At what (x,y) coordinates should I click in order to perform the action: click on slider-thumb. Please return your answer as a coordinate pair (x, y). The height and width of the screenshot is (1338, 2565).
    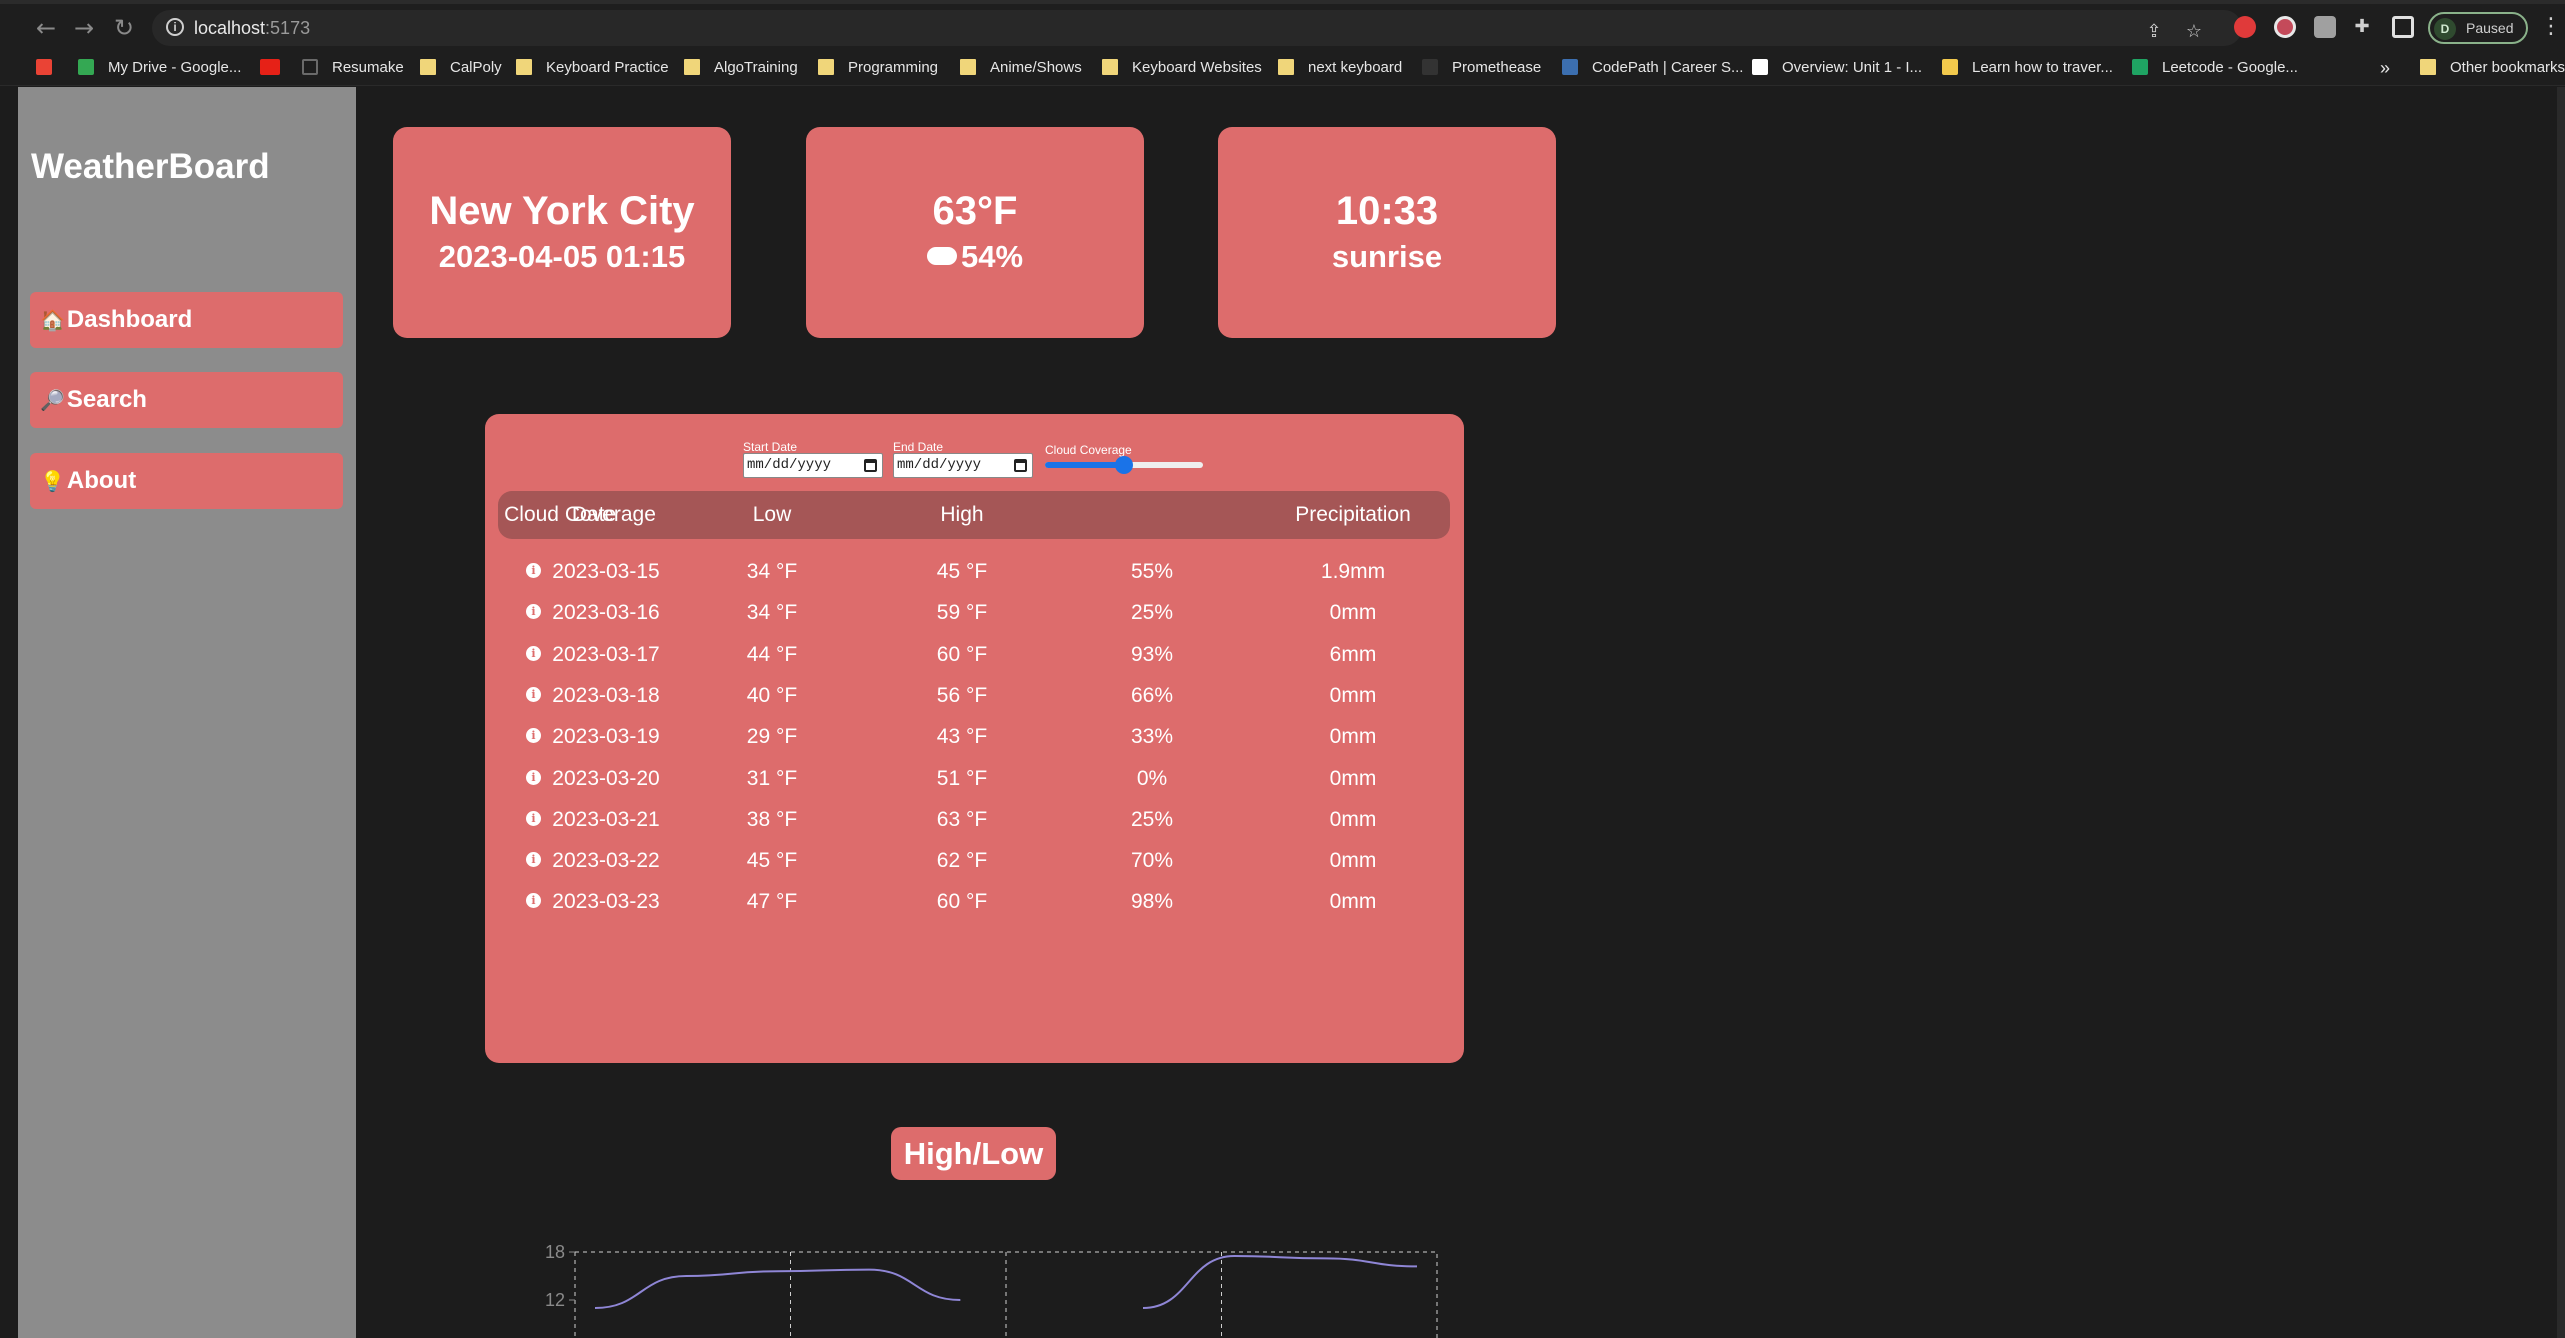
    Looking at the image, I should click on (1124, 465).